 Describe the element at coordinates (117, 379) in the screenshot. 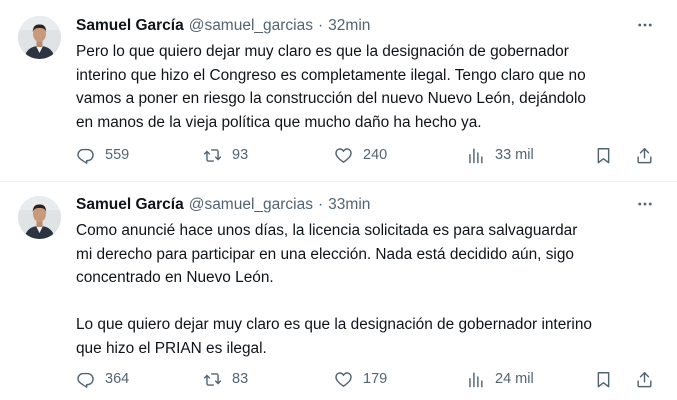

I see `reply-count: 364` at that location.